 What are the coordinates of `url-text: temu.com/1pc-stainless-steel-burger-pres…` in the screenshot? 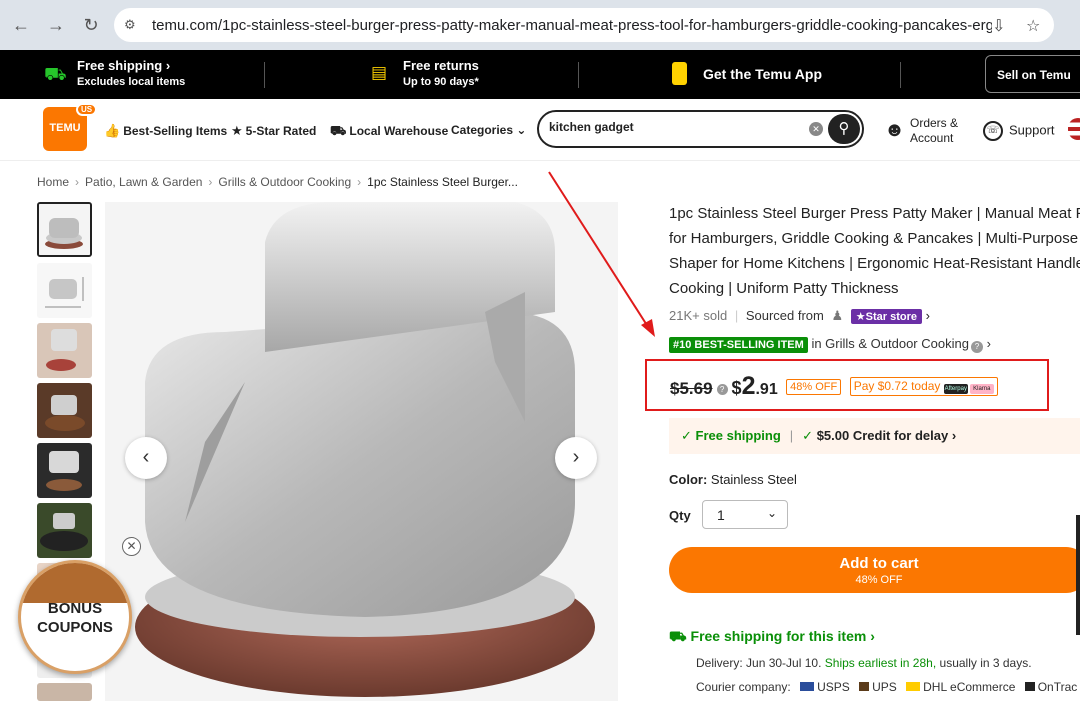 It's located at (572, 25).